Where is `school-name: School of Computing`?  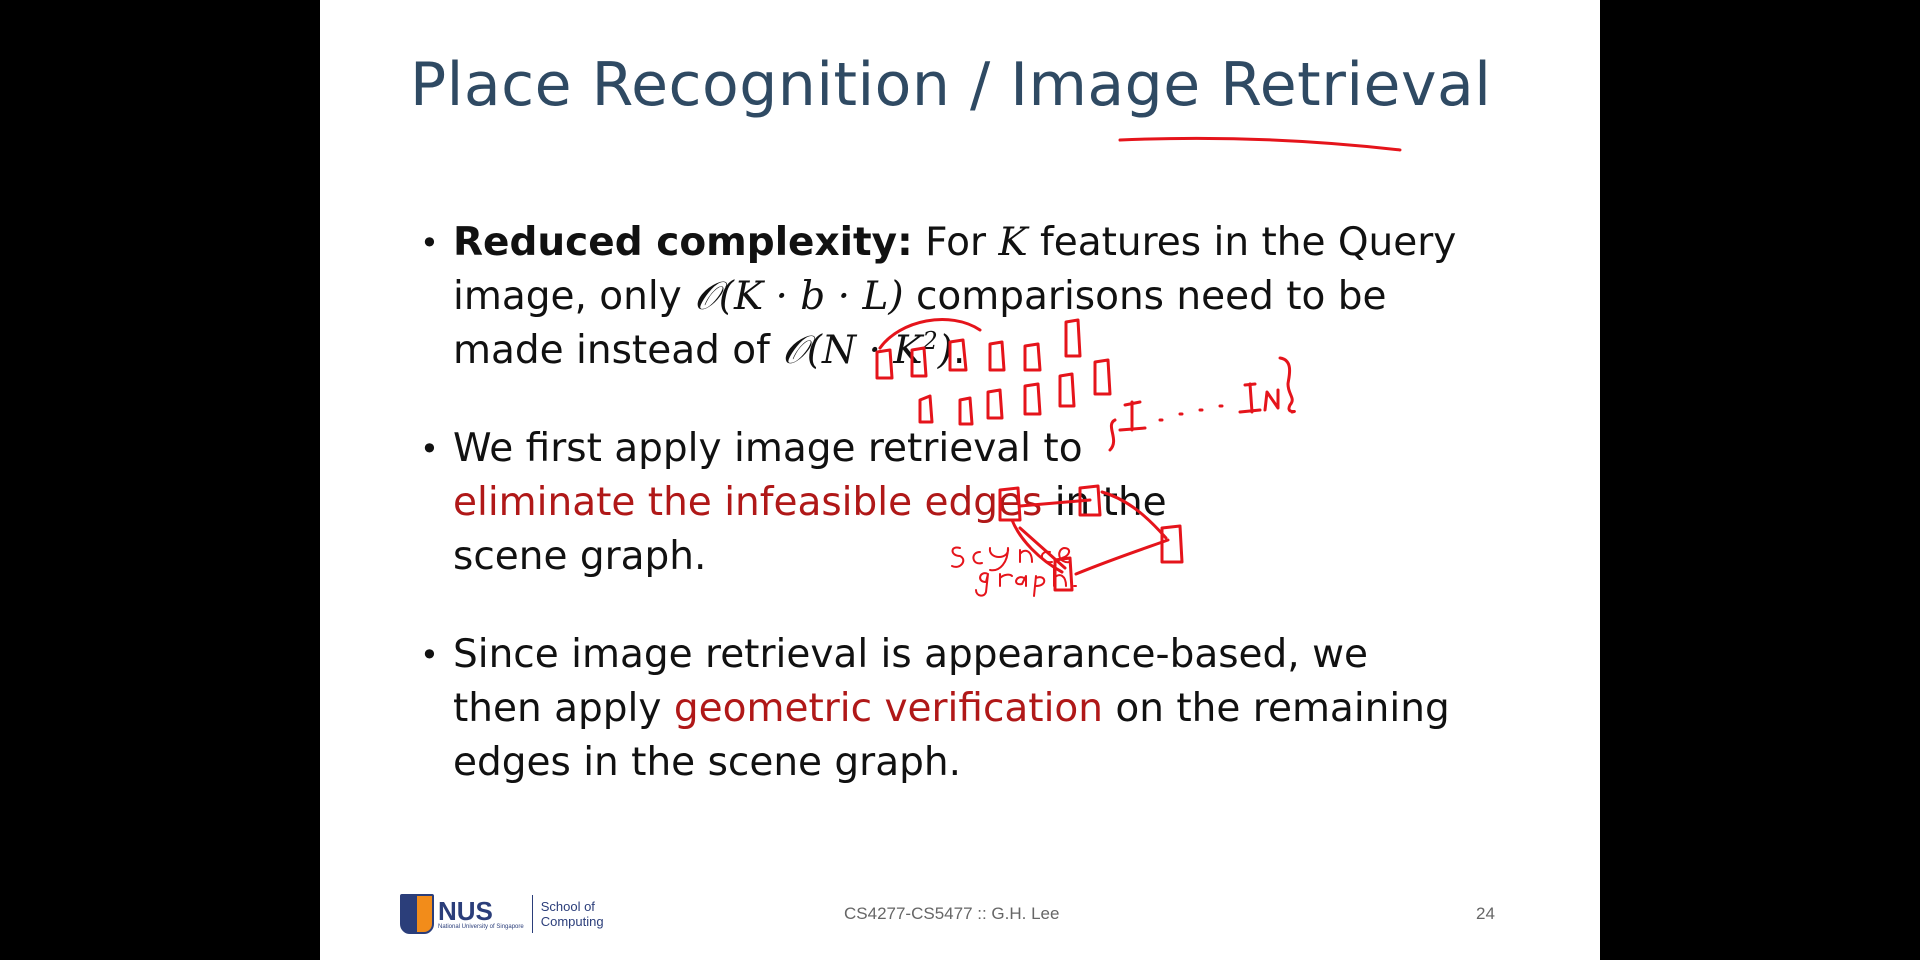 school-name: School of Computing is located at coordinates (572, 914).